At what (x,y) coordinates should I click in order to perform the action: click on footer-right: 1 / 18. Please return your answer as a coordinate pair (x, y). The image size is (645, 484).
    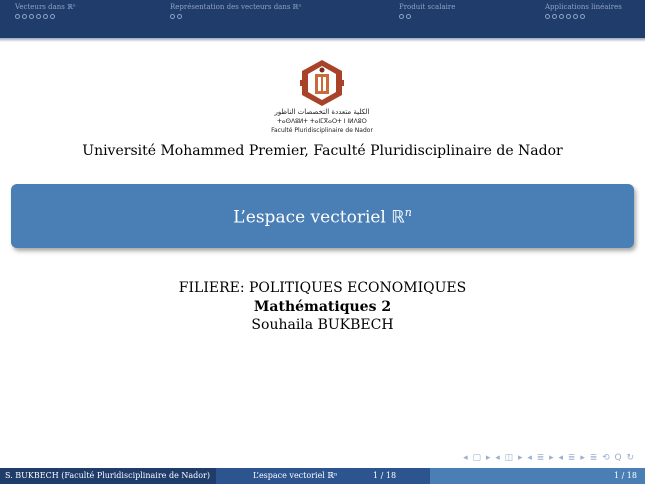
    Looking at the image, I should click on (537, 476).